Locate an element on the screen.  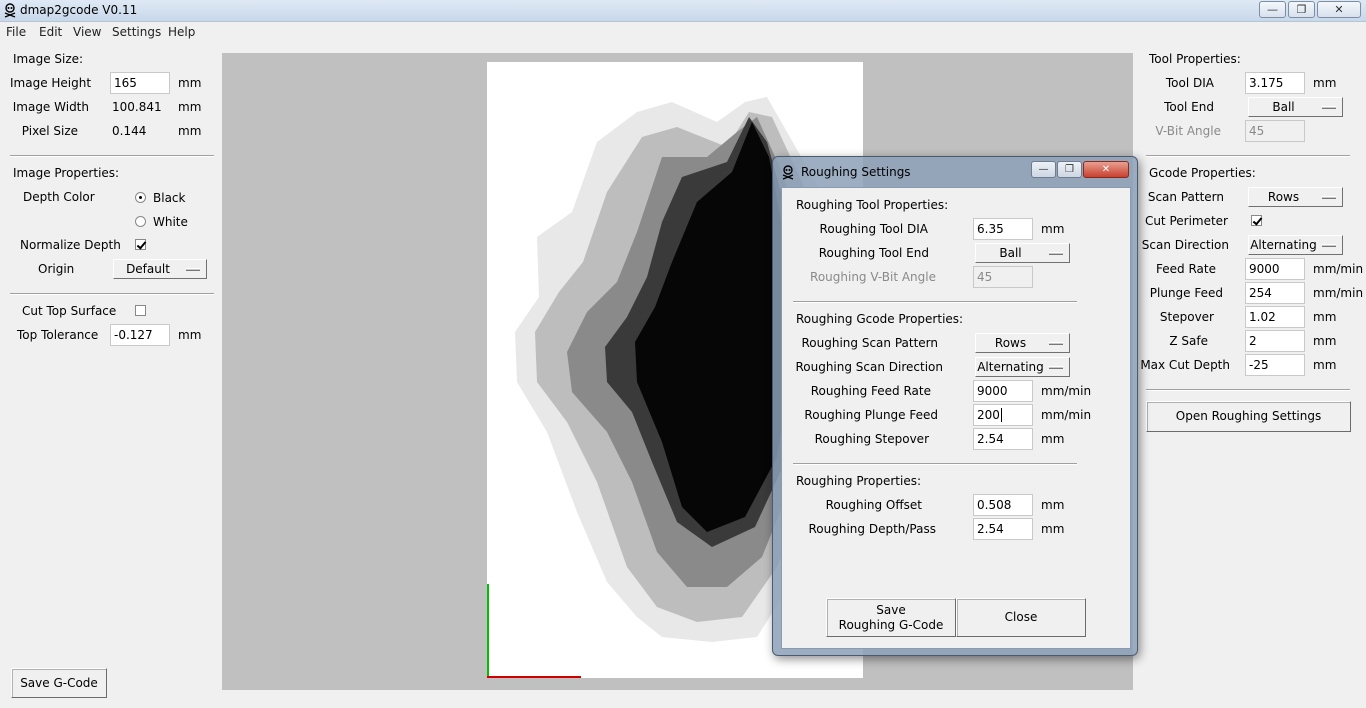
z-safe-input: 2 is located at coordinates (1275, 341).